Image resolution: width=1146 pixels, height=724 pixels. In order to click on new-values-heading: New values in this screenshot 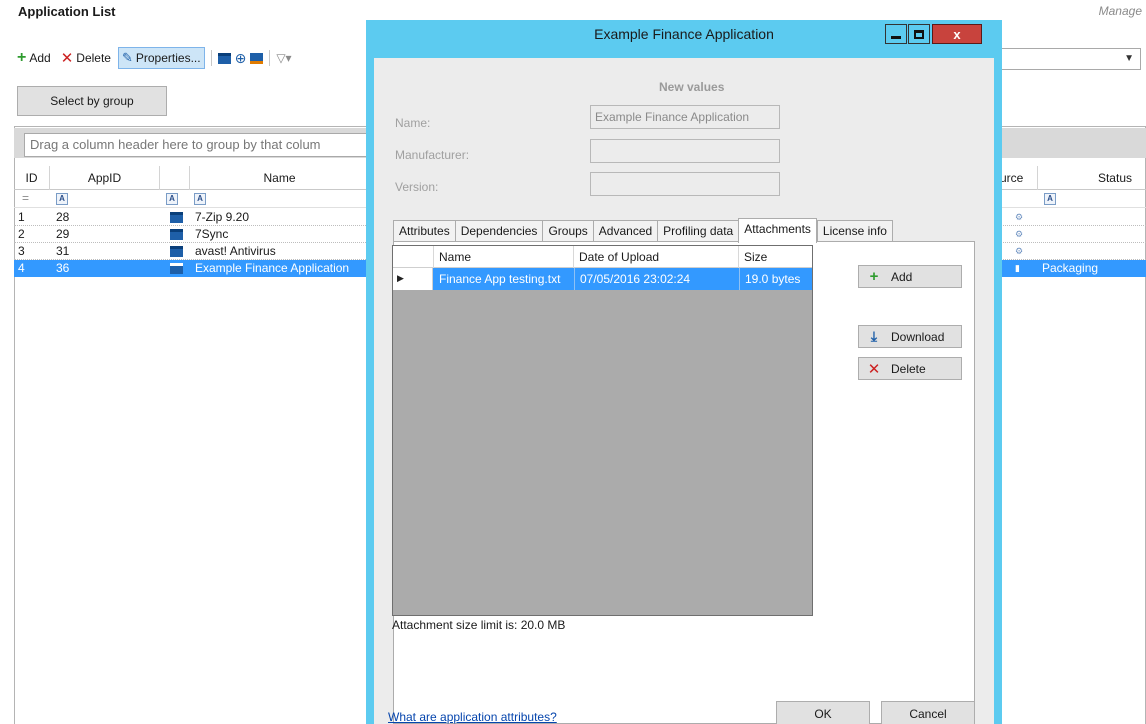, I will do `click(692, 87)`.